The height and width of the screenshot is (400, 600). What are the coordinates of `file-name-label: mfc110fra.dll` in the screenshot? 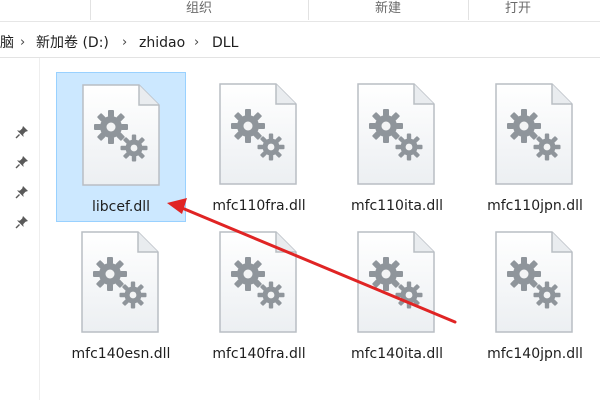 It's located at (259, 206).